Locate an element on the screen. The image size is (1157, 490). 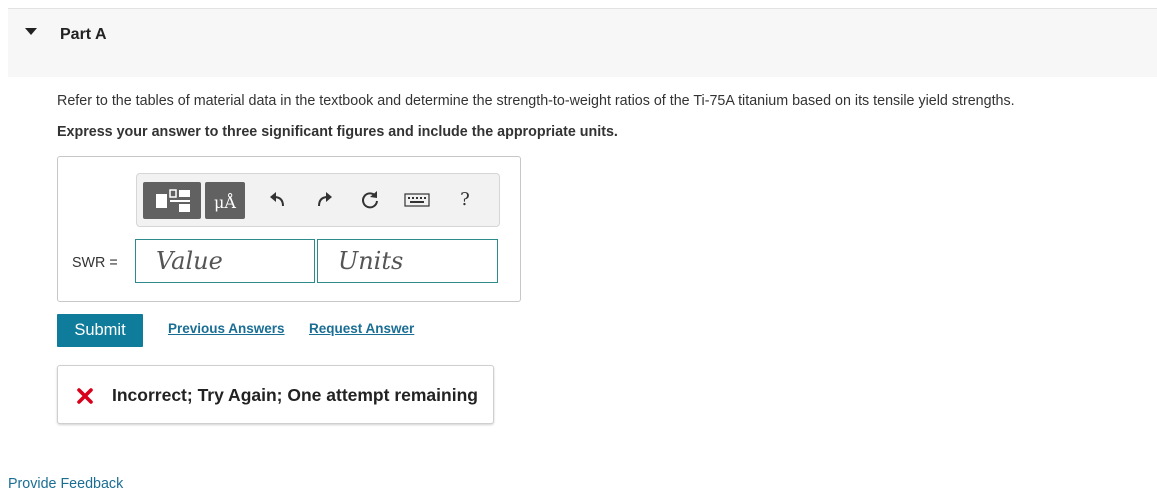
units-input: Units is located at coordinates (407, 261).